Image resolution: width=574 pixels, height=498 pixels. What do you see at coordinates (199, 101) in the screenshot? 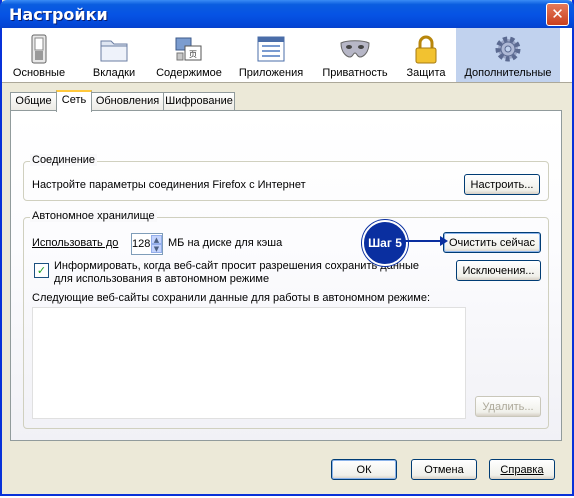
I see `tab-encryption: Шифрование` at bounding box center [199, 101].